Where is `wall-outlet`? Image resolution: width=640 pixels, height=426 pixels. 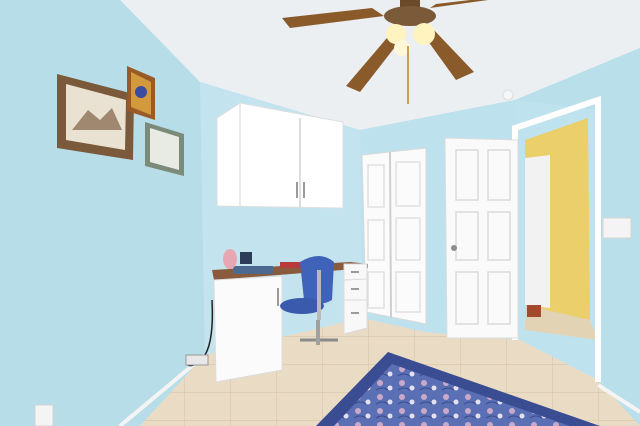
wall-outlet is located at coordinates (44, 415).